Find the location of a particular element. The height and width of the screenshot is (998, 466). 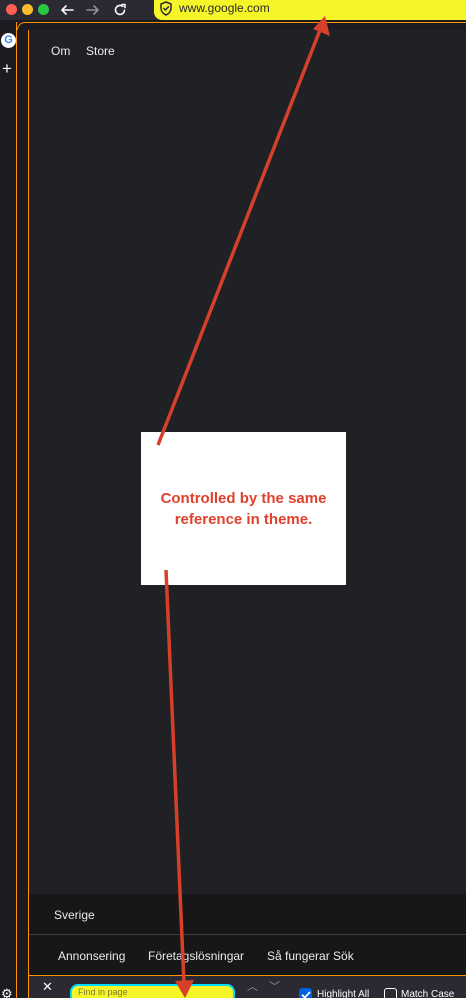

country-label: Sverige is located at coordinates (74, 915).